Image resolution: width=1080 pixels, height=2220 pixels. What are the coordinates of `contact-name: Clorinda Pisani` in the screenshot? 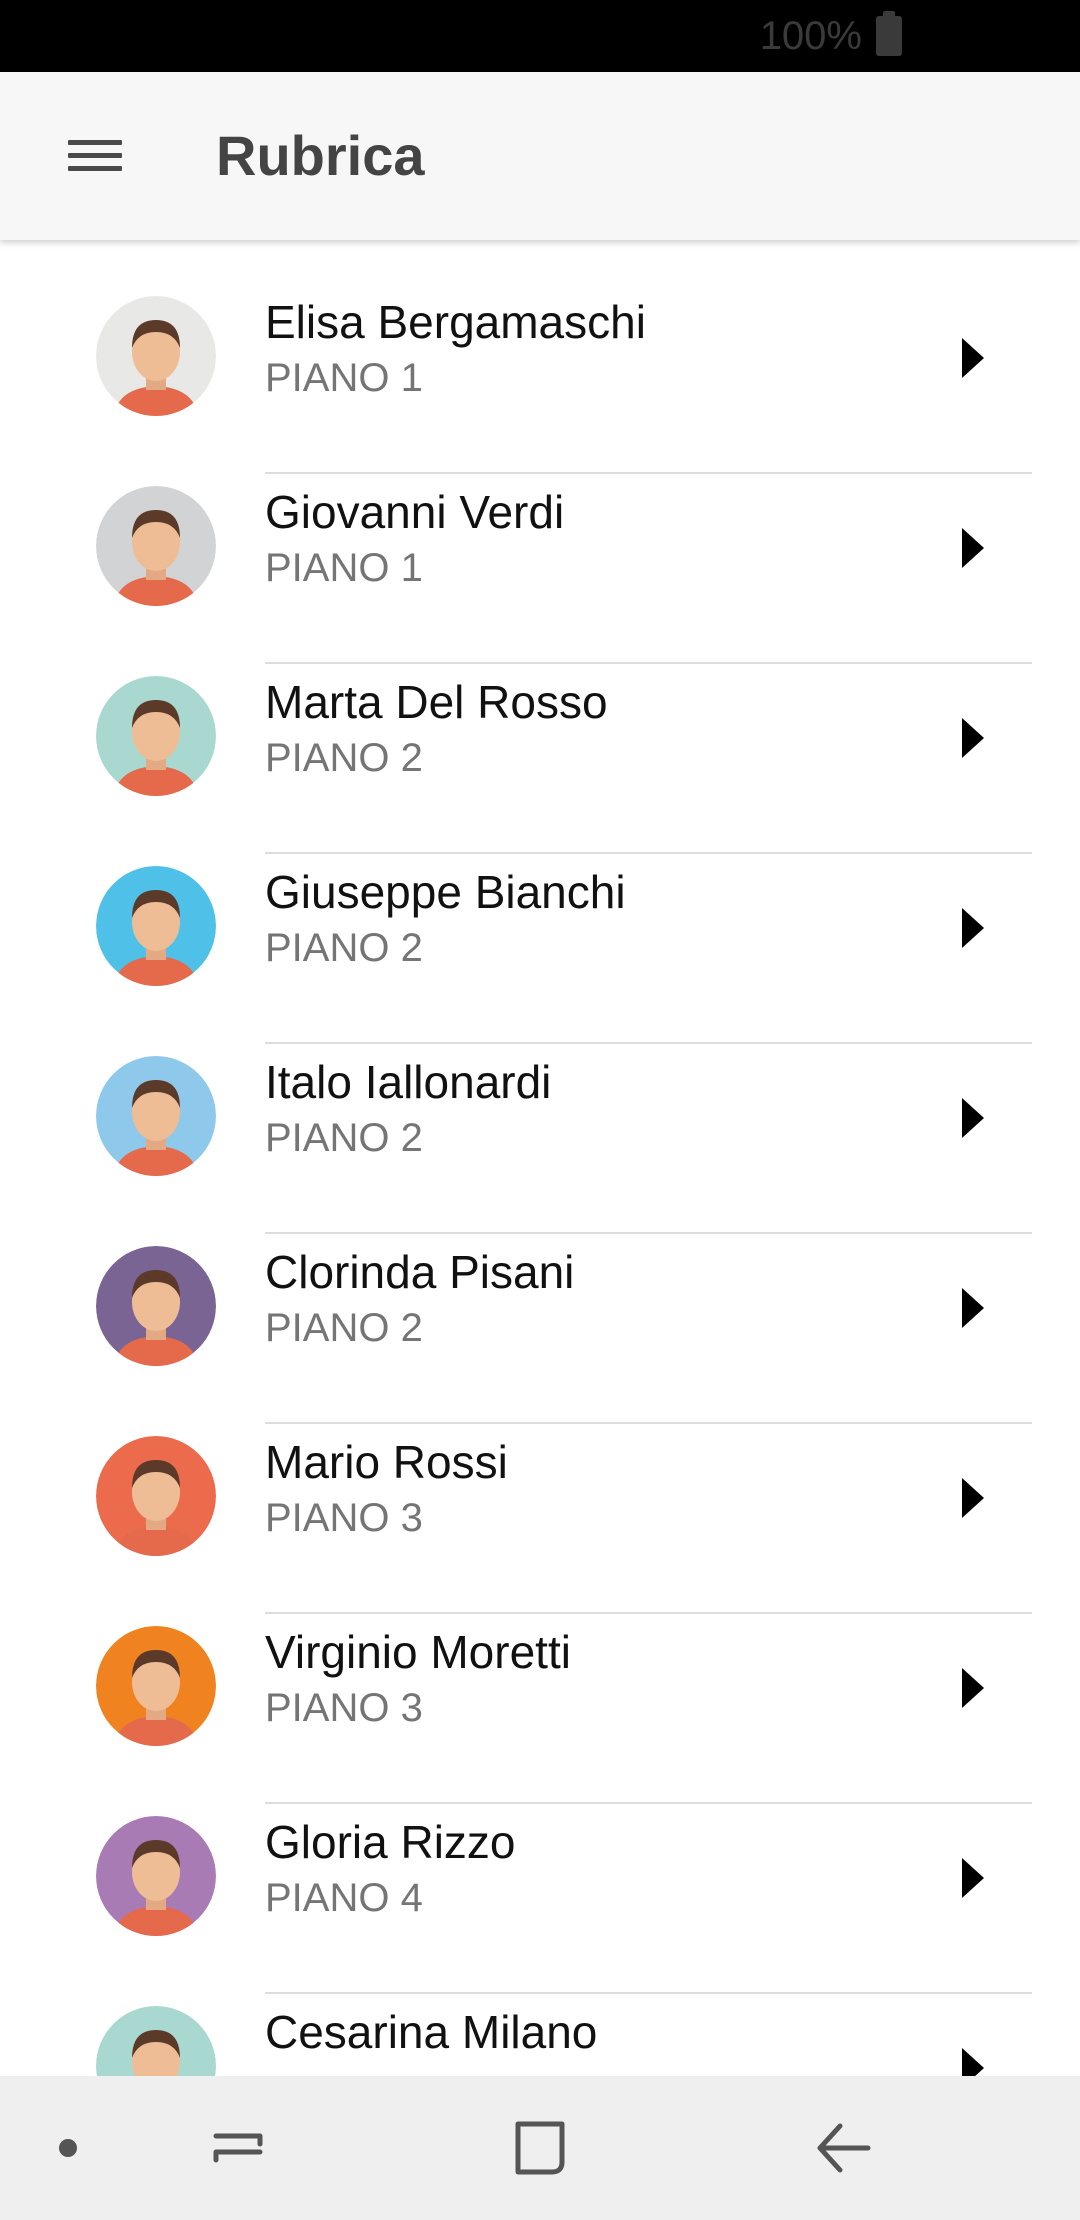 It's located at (420, 1272).